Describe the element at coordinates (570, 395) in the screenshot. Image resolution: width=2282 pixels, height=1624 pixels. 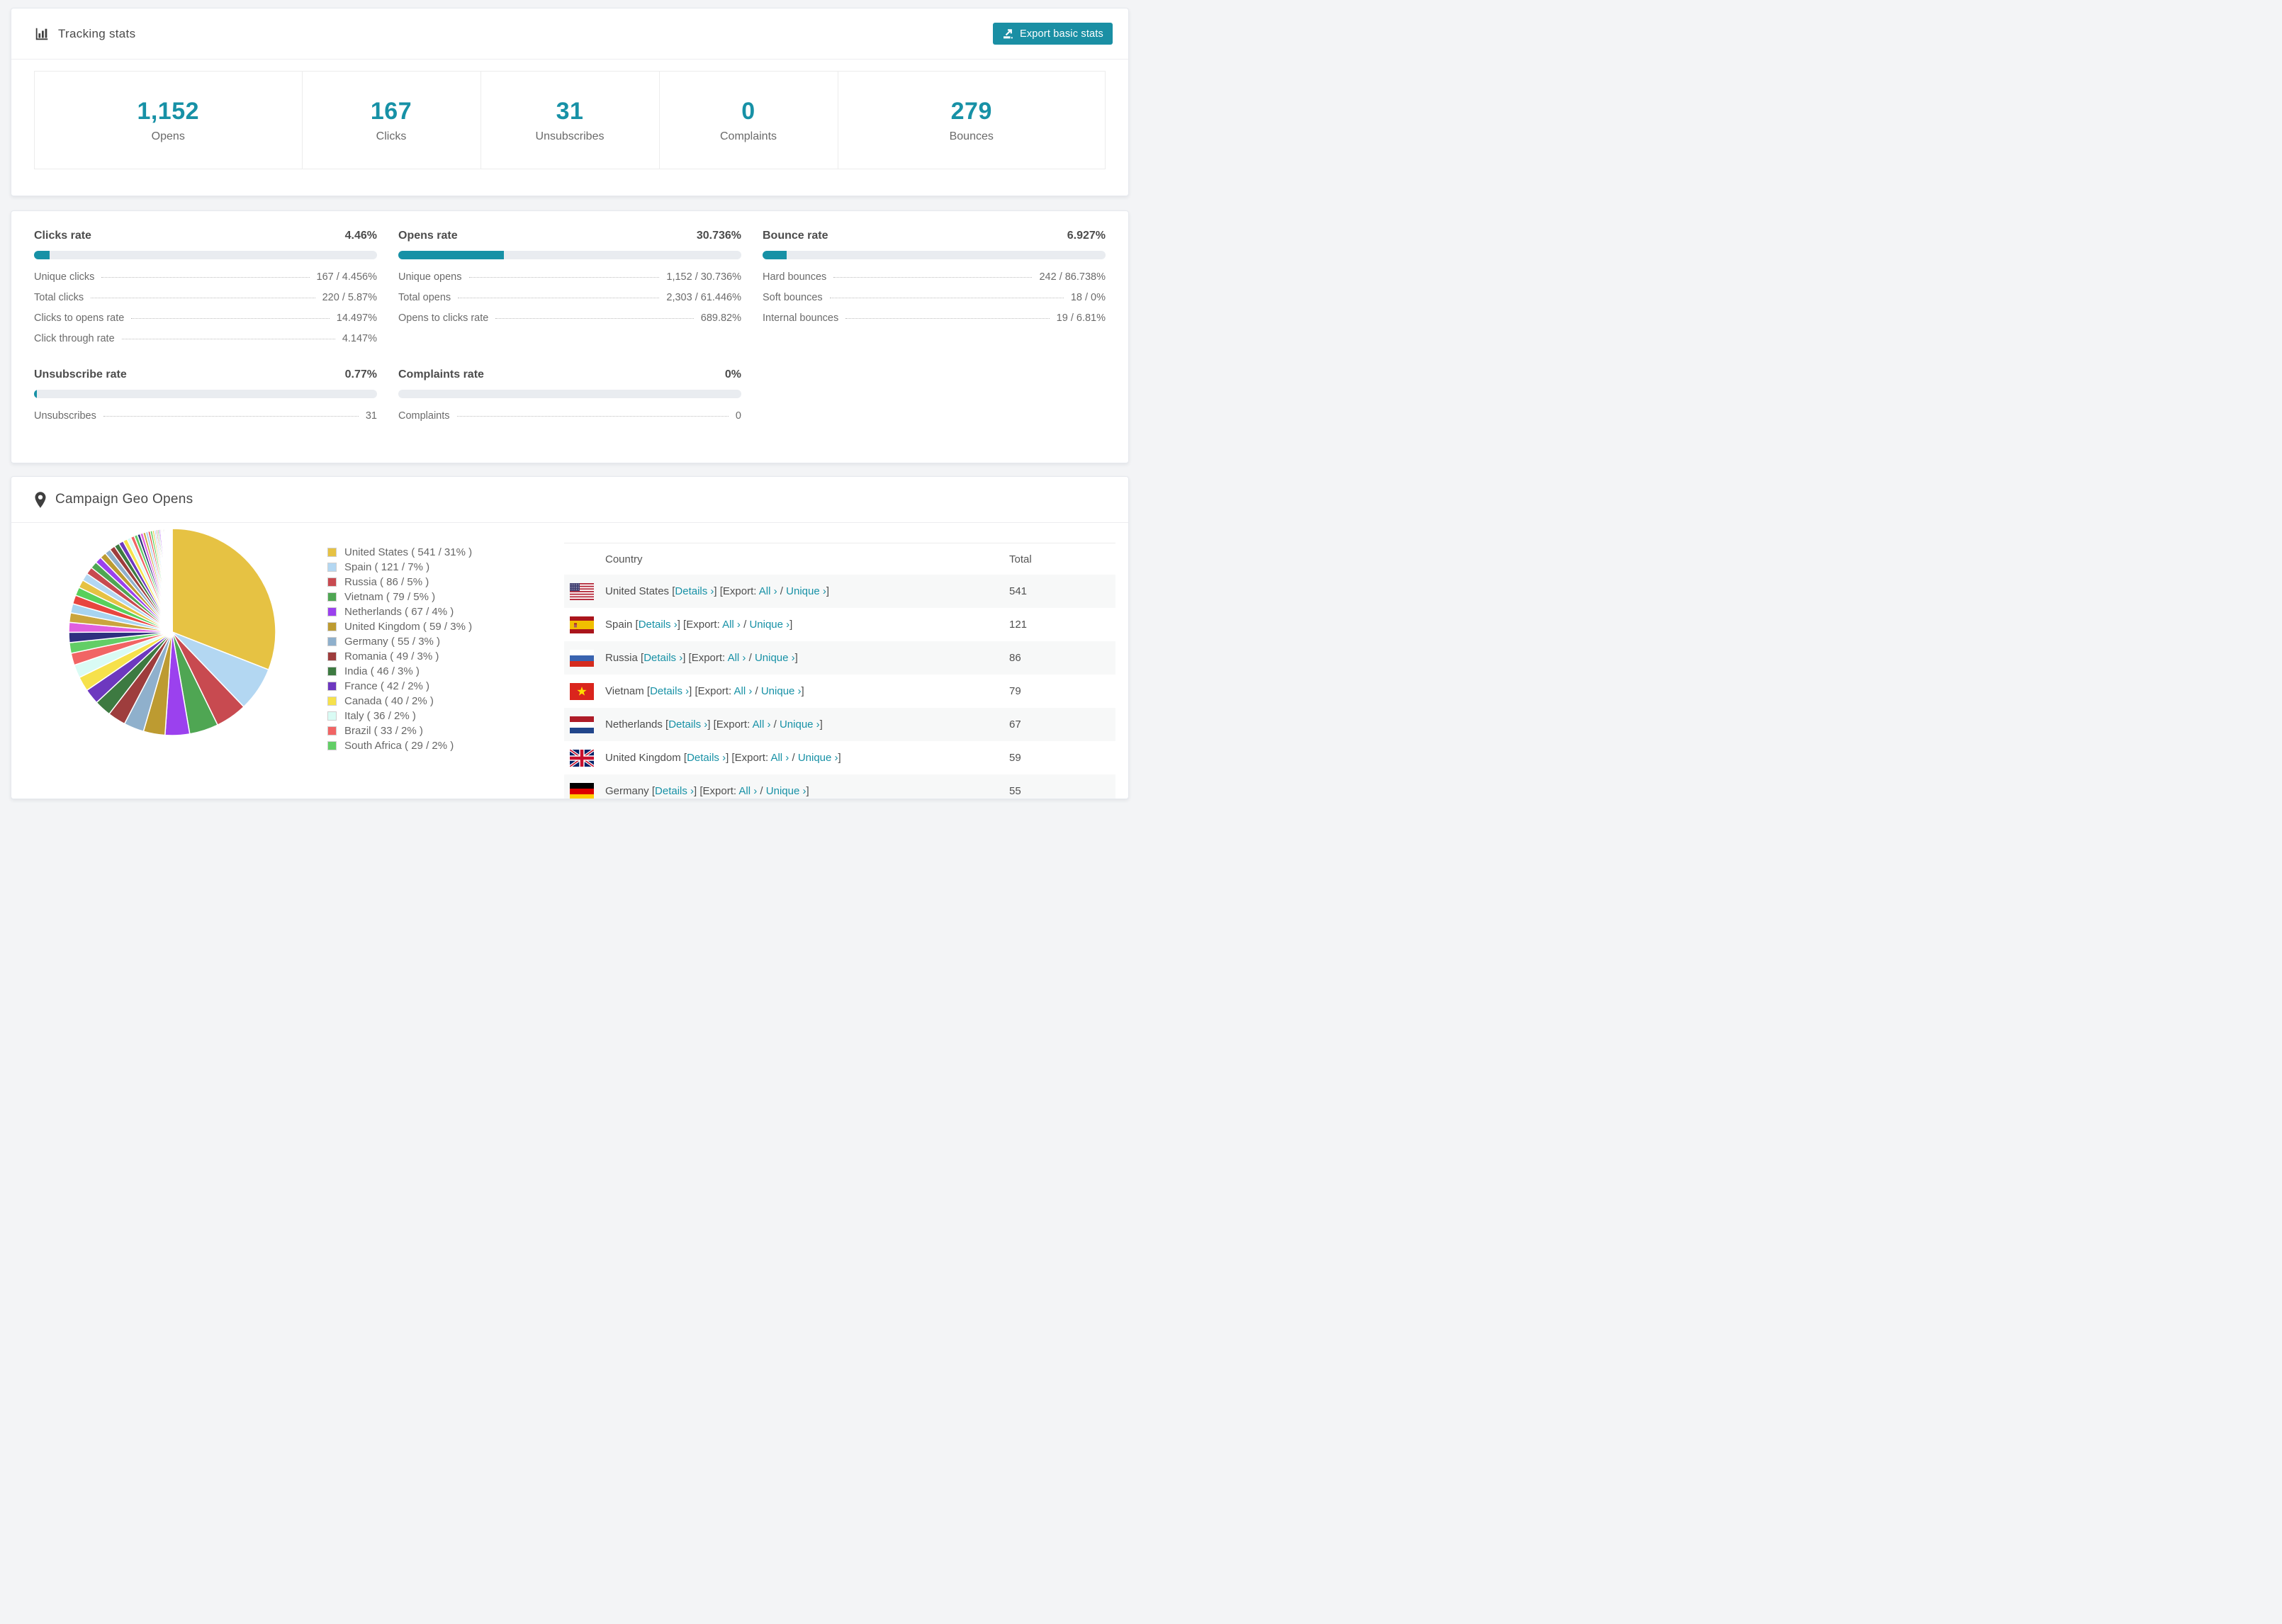
I see `rate-block-complaints-rate: Complaints rate 0% Complaints 0` at that location.